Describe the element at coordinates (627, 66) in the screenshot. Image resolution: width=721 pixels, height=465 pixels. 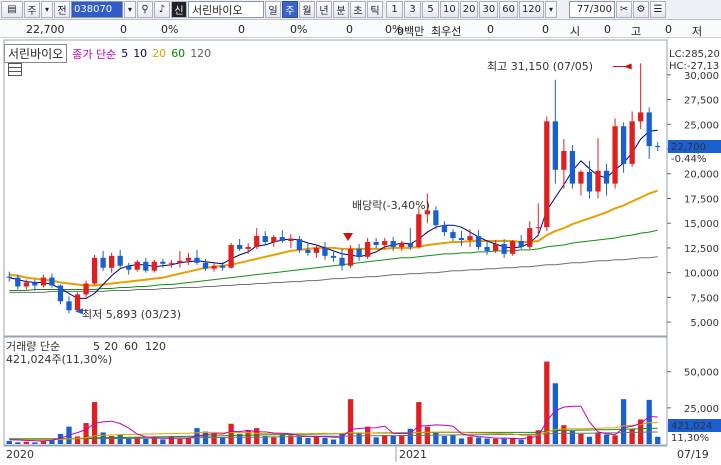
I see `high-arrow` at that location.